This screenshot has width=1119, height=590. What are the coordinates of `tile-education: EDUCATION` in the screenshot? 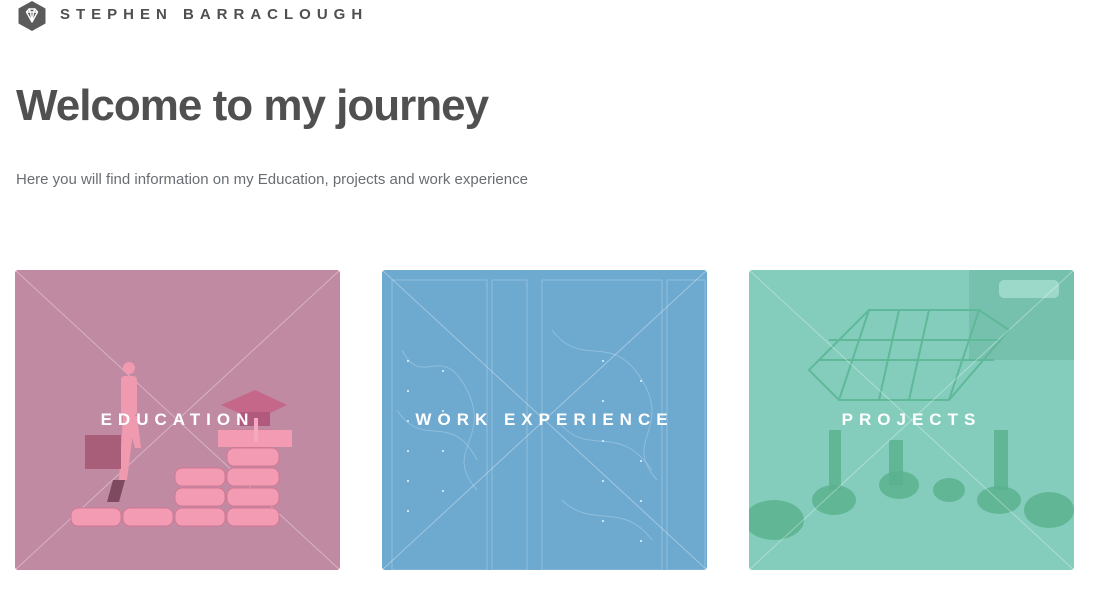 It's located at (177, 420).